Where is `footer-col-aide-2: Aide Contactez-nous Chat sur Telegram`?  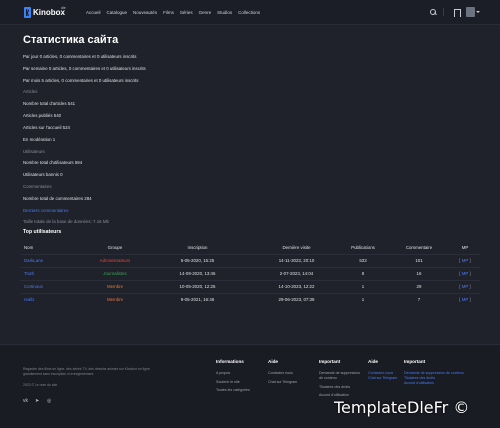 footer-col-aide-2: Aide Contactez-nous Chat sur Telegram is located at coordinates (382, 370).